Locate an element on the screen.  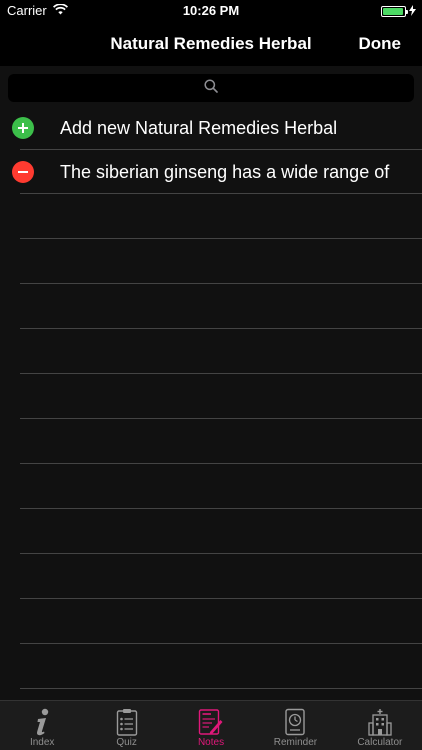
tab-reminder-label: Reminder is located at coordinates (295, 742).